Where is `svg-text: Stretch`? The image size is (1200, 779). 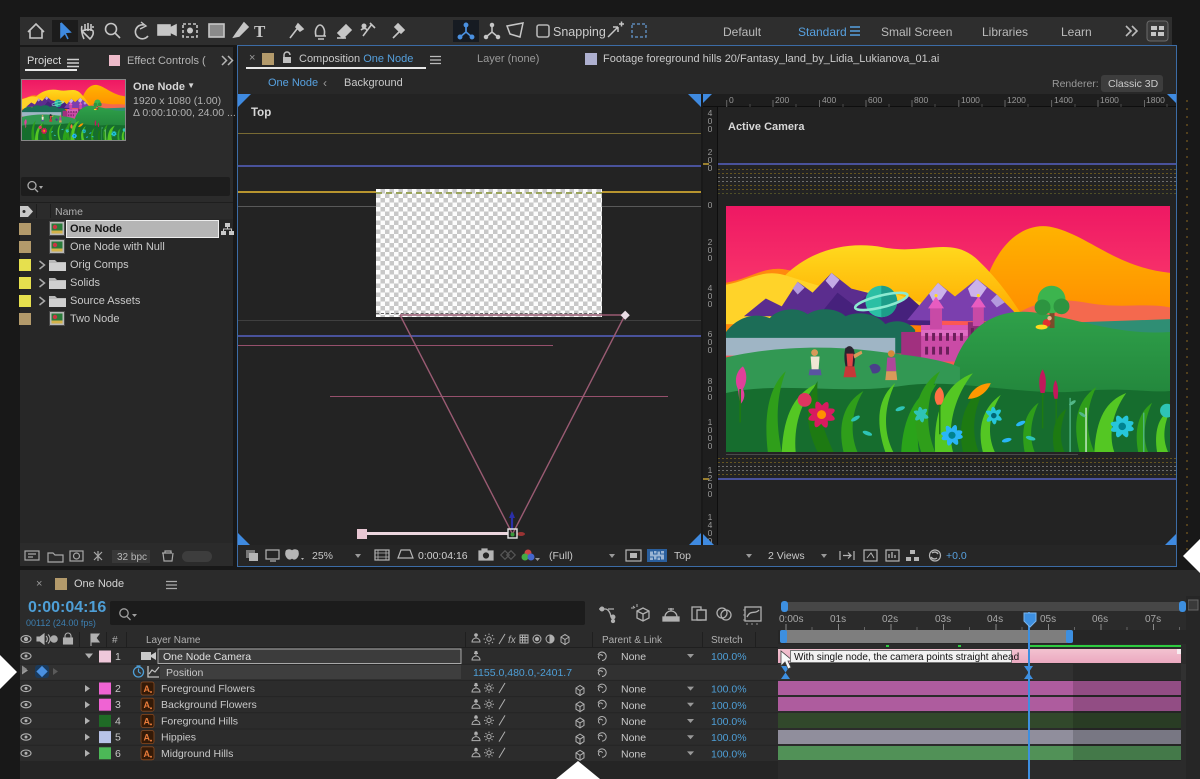
svg-text: Stretch is located at coordinates (727, 640).